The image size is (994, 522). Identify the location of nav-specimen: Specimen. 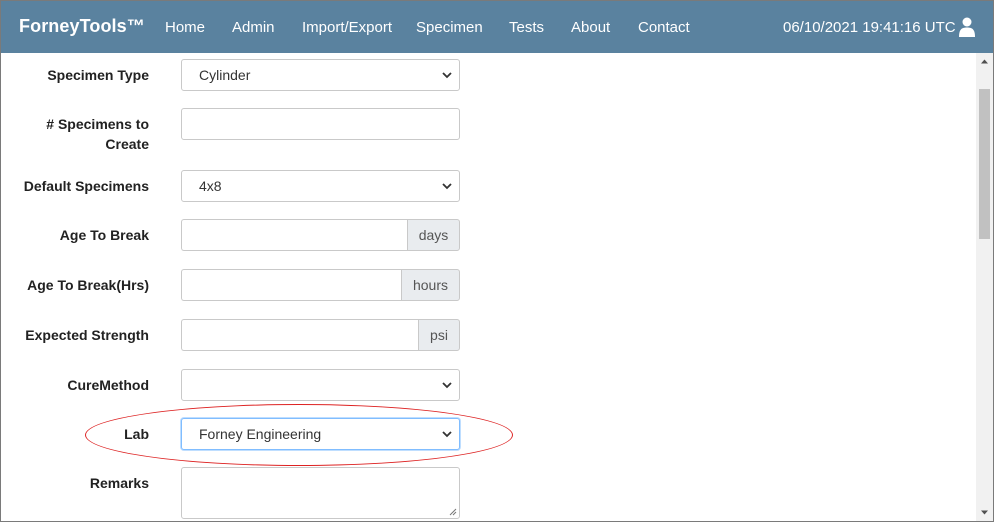
(449, 27).